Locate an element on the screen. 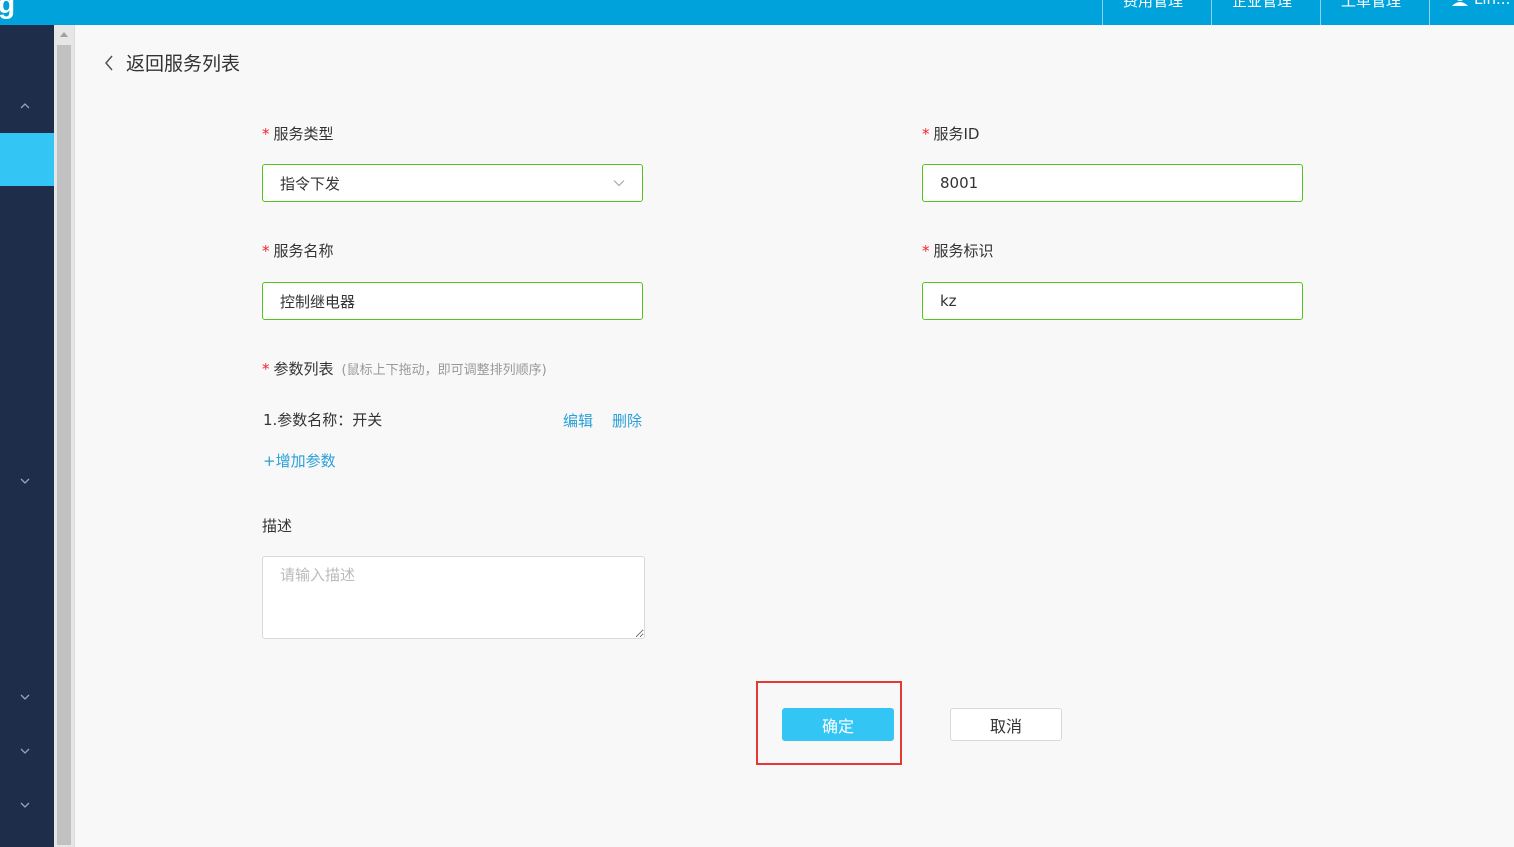 The height and width of the screenshot is (847, 1514). back-to-service-list-link: 返回服务列表 is located at coordinates (171, 62).